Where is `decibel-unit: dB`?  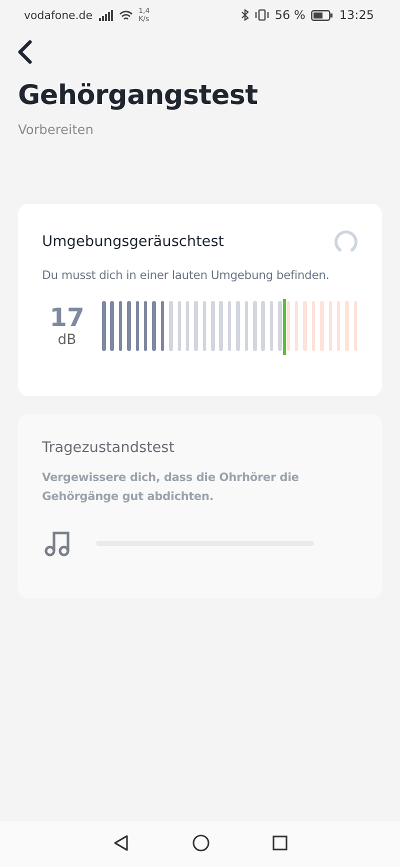 decibel-unit: dB is located at coordinates (67, 340).